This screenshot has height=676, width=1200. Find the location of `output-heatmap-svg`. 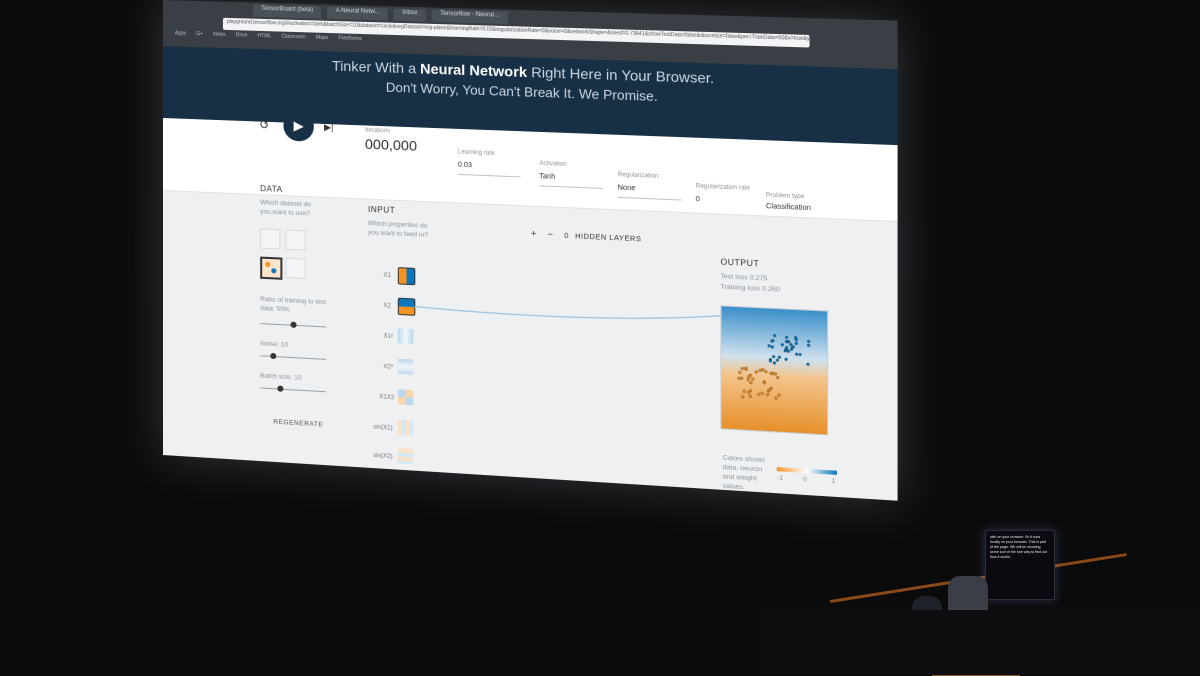

output-heatmap-svg is located at coordinates (774, 370).